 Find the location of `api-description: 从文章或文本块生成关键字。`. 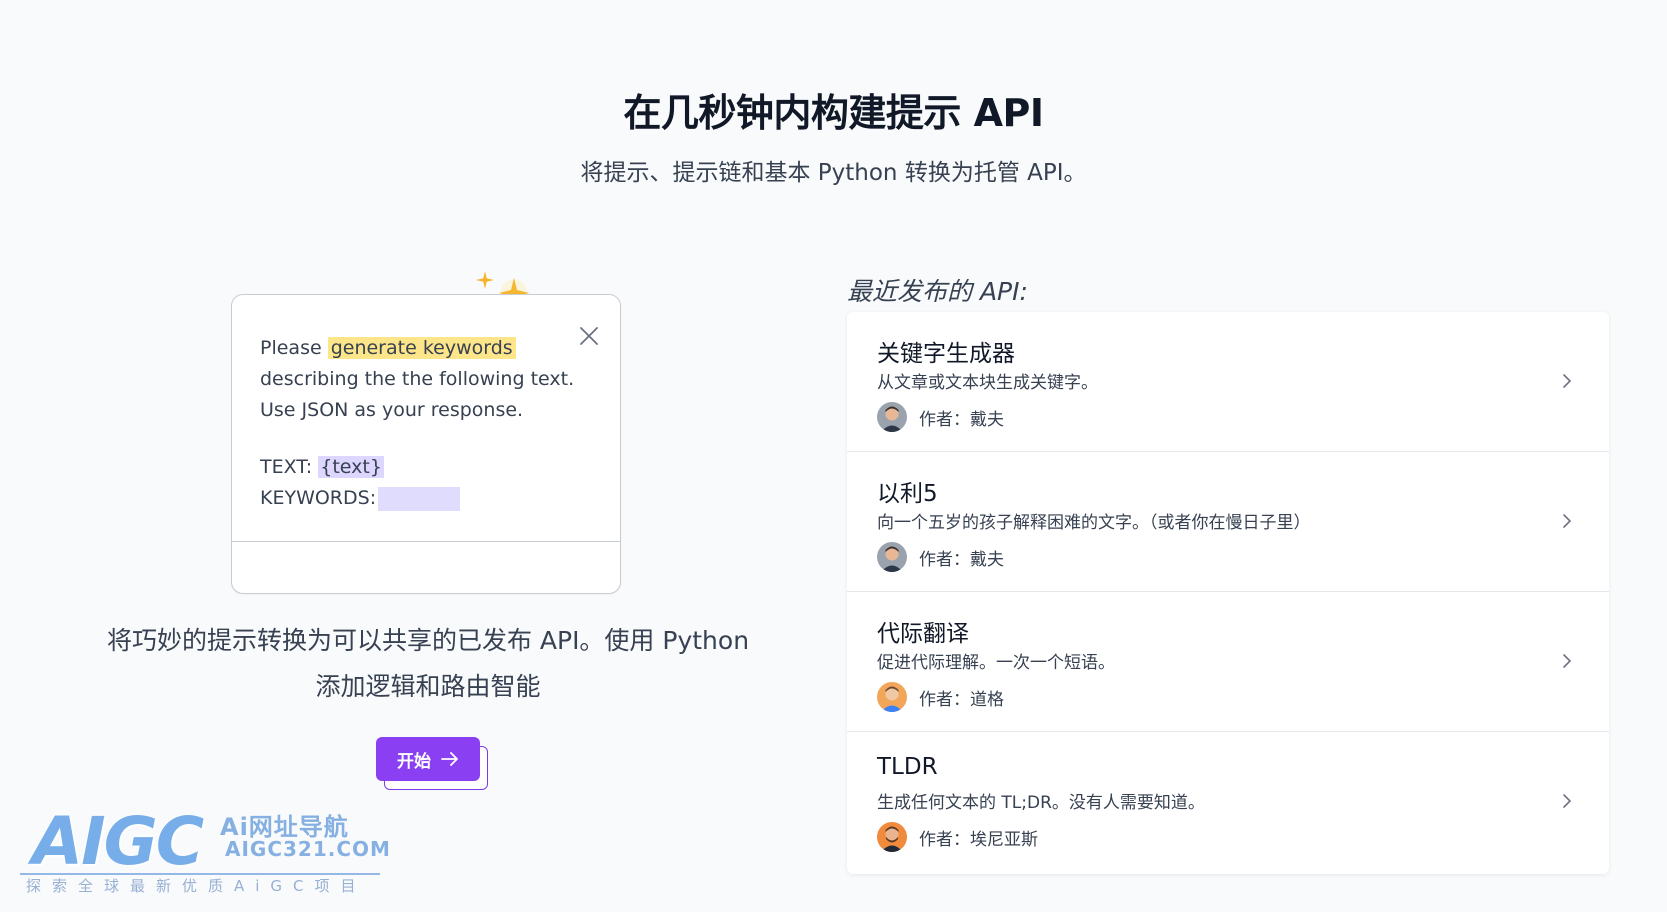

api-description: 从文章或文本块生成关键字。 is located at coordinates (987, 383).